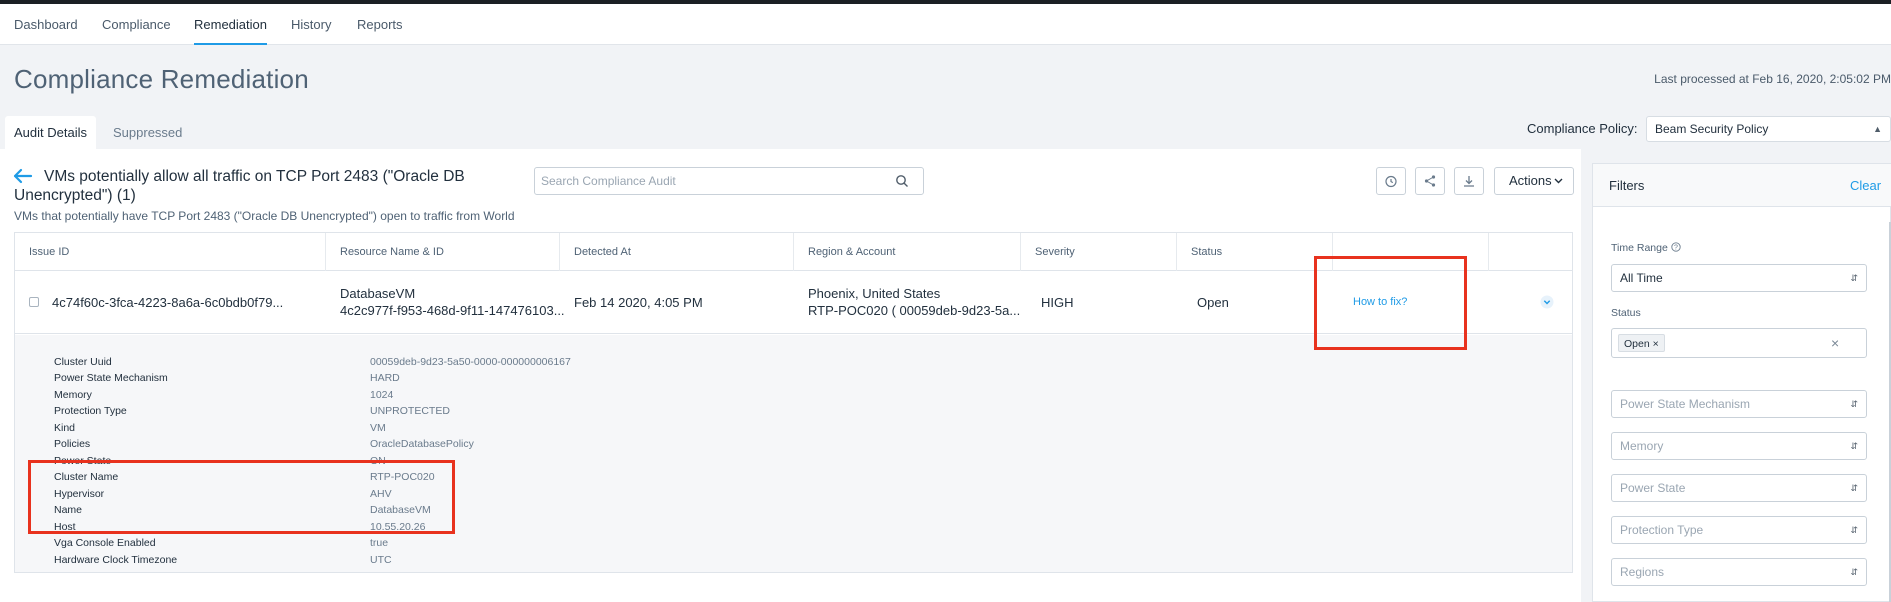 The width and height of the screenshot is (1891, 602). I want to click on detail-value: DatabaseVM, so click(400, 510).